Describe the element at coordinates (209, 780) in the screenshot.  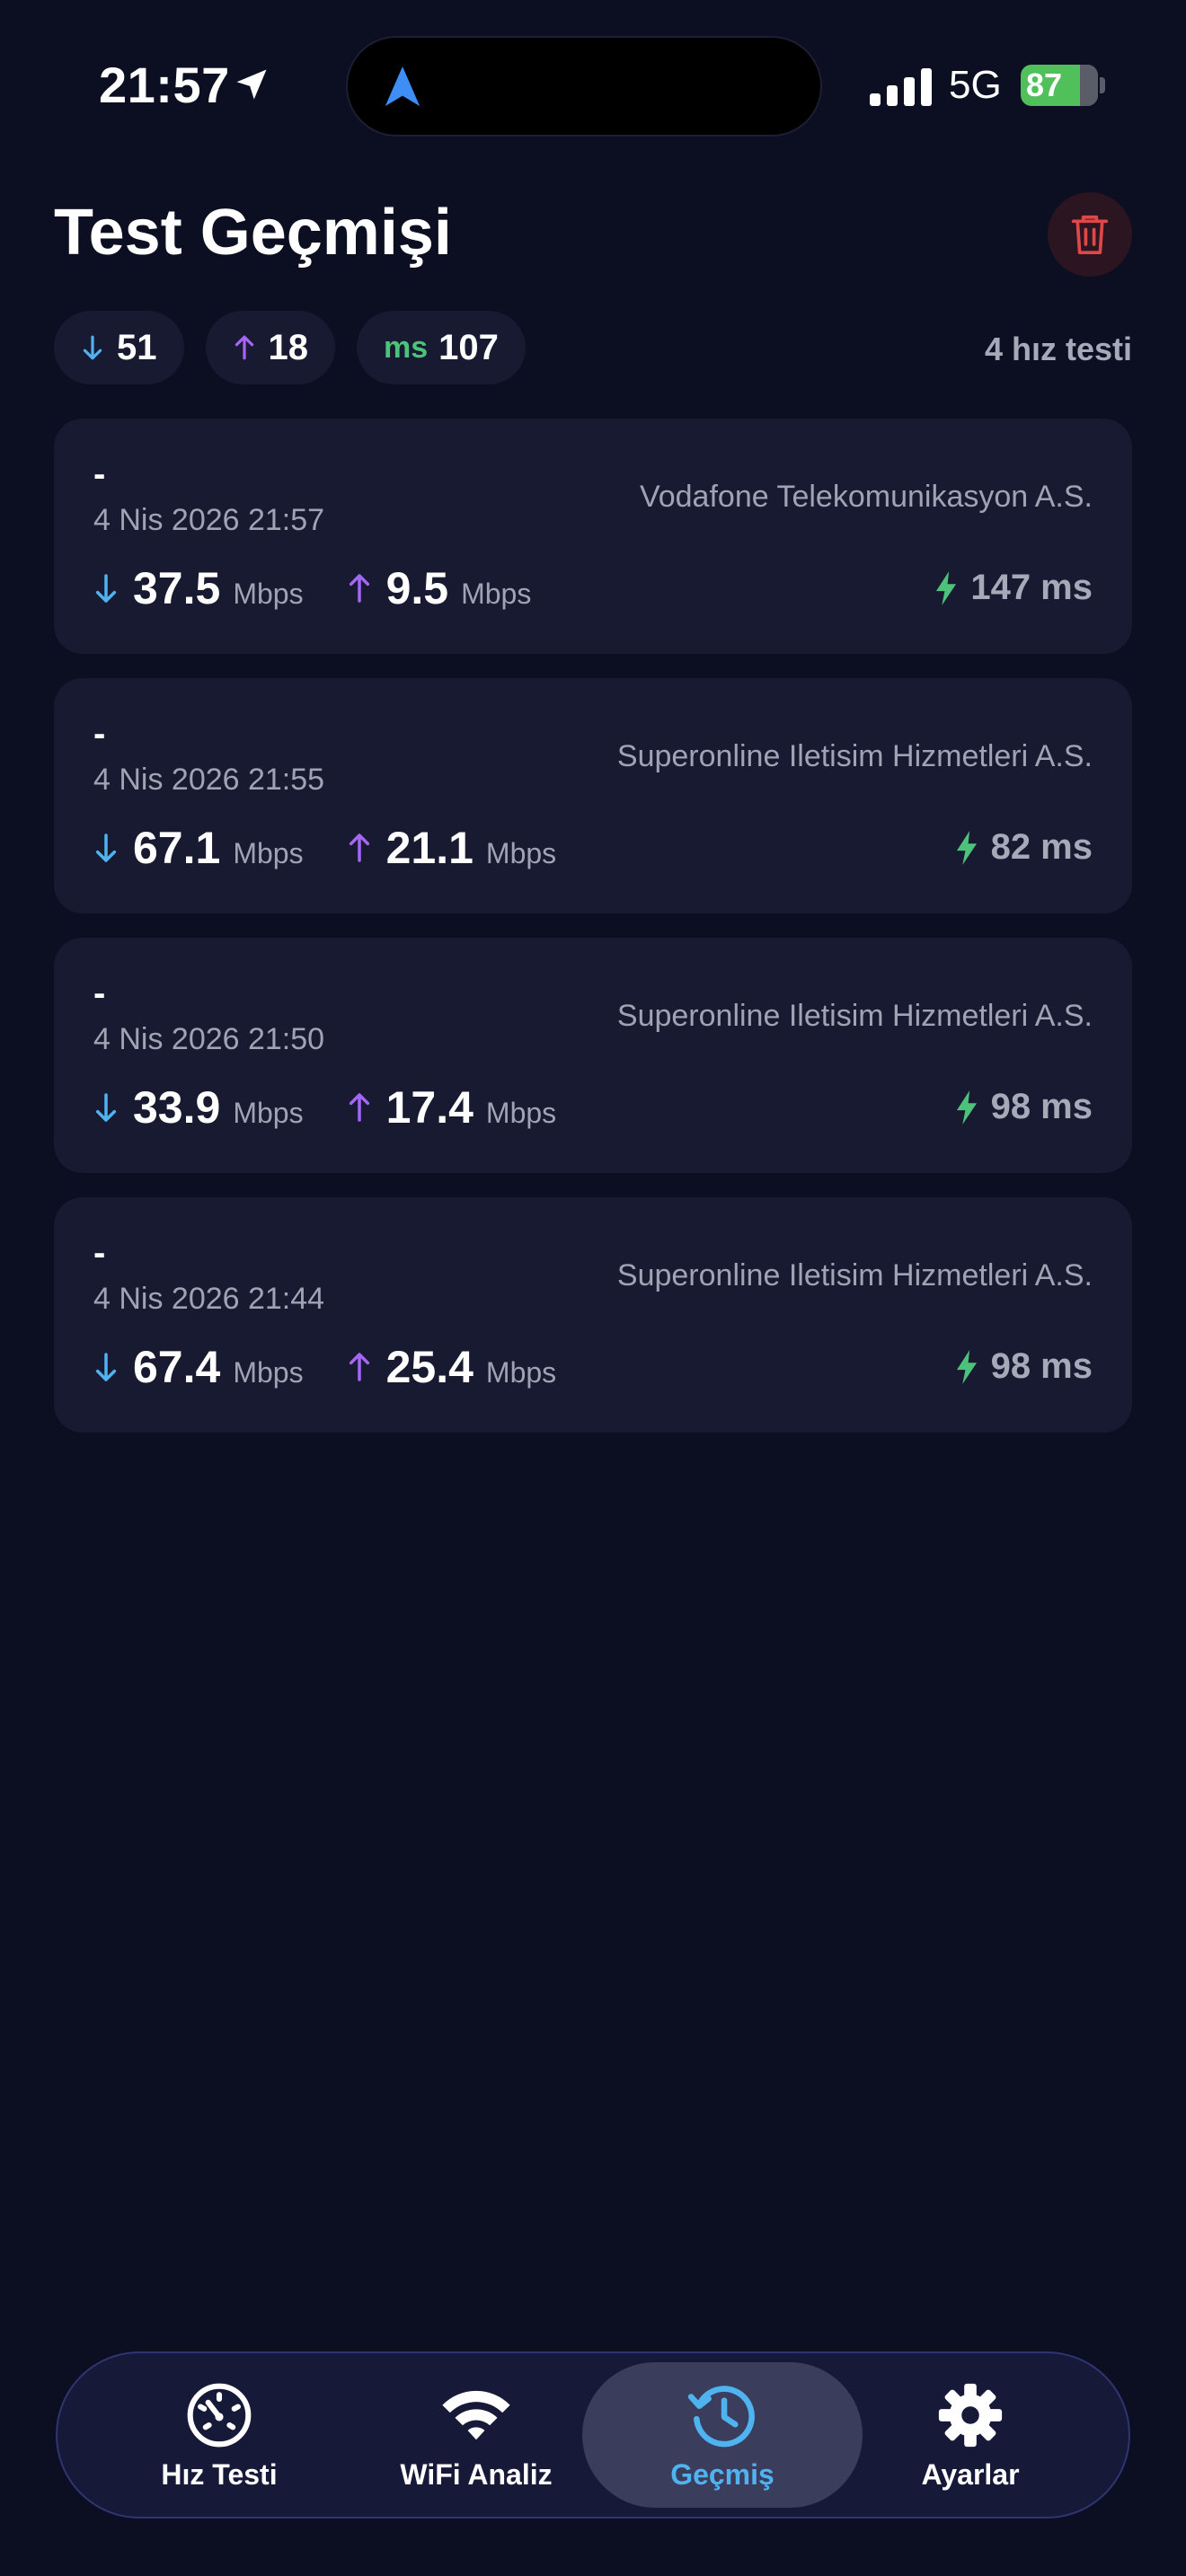
I see `test-date: 4 Nis 2026 21:55` at that location.